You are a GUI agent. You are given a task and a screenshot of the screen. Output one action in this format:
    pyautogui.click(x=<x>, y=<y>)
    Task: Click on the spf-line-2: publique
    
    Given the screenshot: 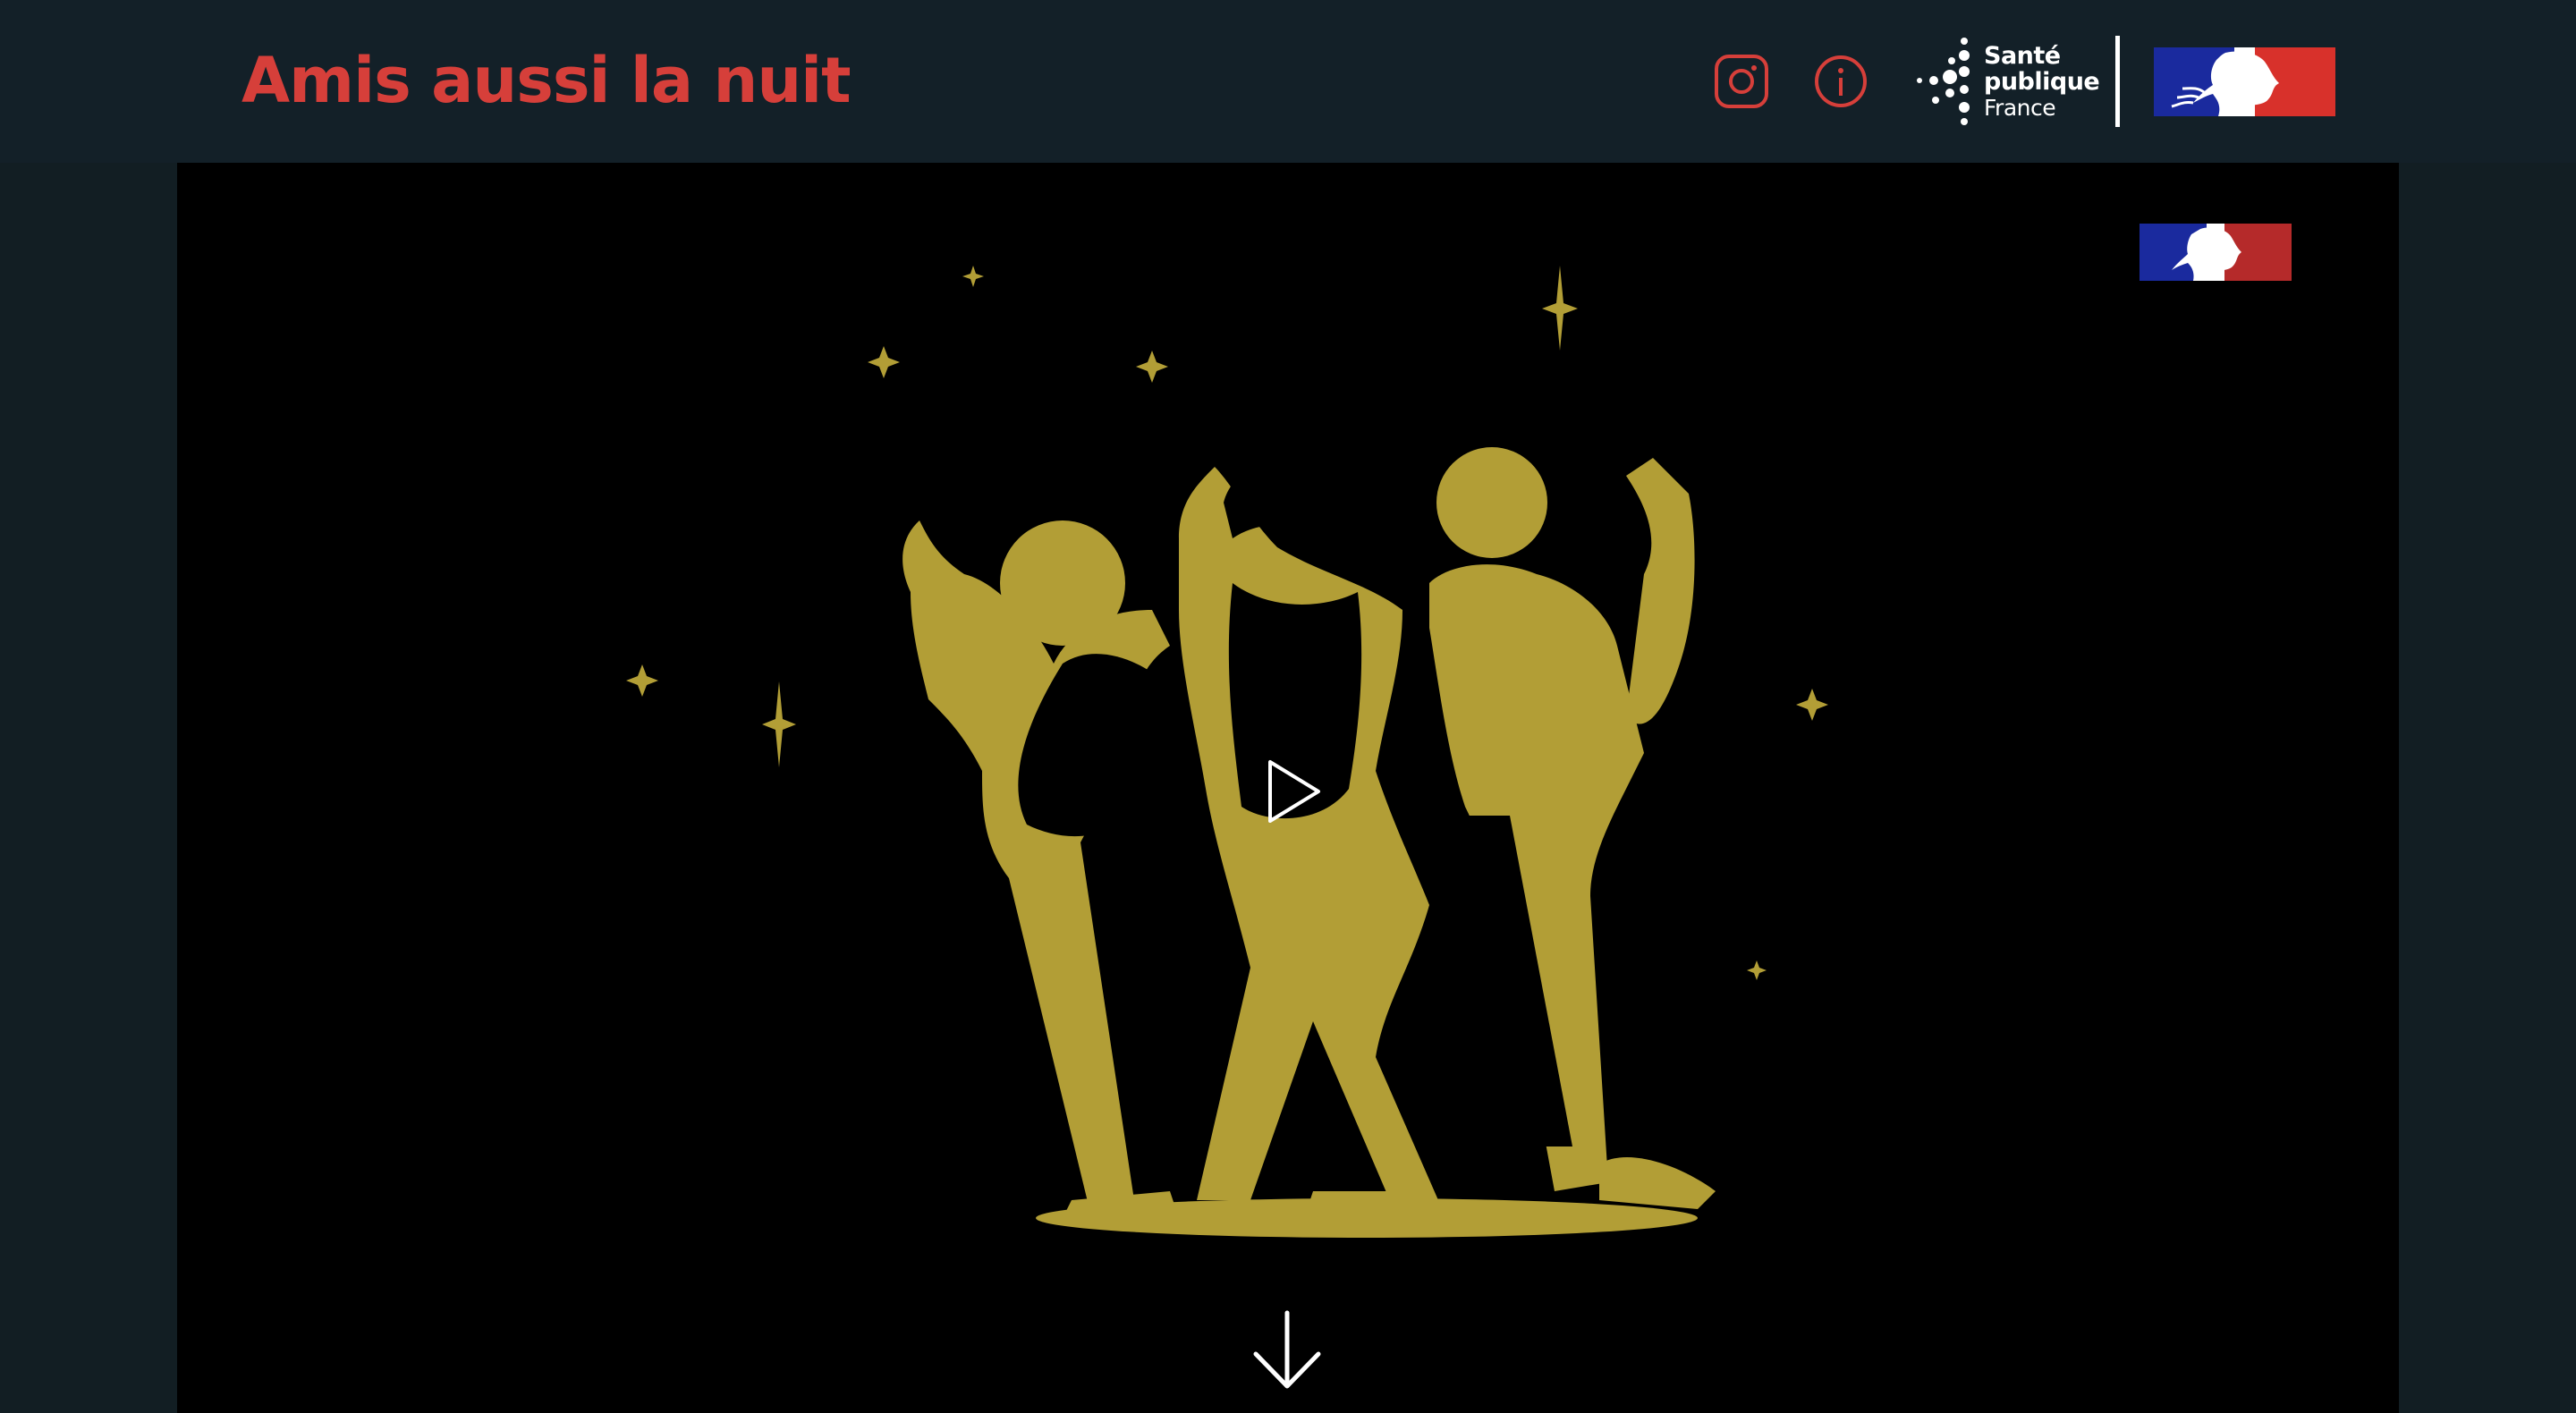 What is the action you would take?
    pyautogui.click(x=2042, y=82)
    